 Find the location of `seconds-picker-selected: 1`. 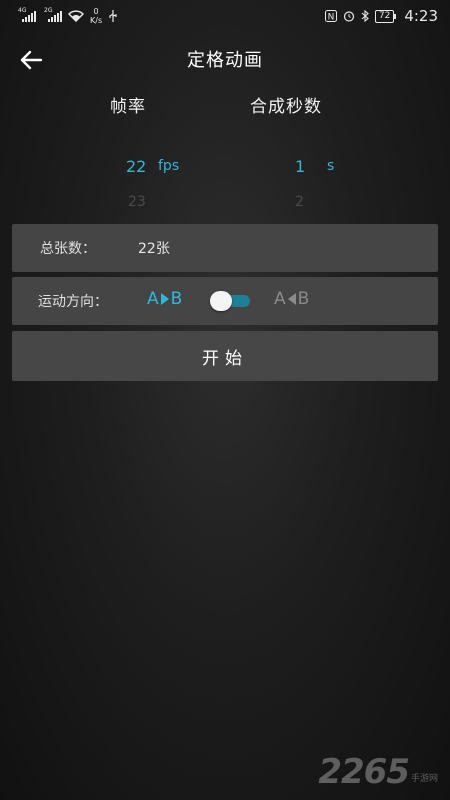

seconds-picker-selected: 1 is located at coordinates (300, 166).